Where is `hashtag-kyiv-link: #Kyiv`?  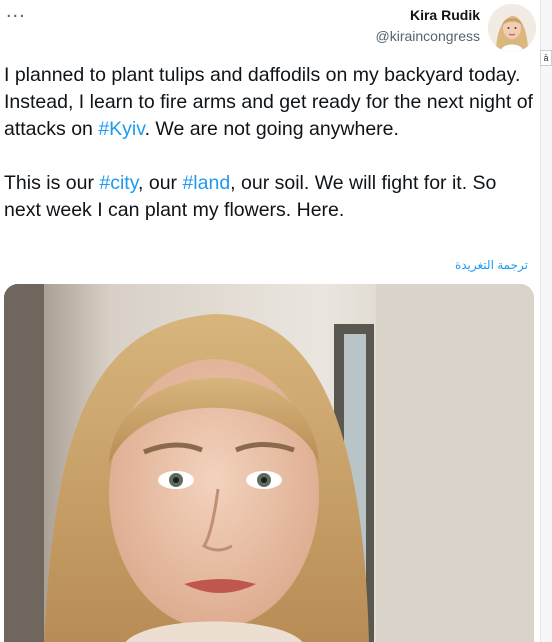
hashtag-kyiv-link: #Kyiv is located at coordinates (121, 129).